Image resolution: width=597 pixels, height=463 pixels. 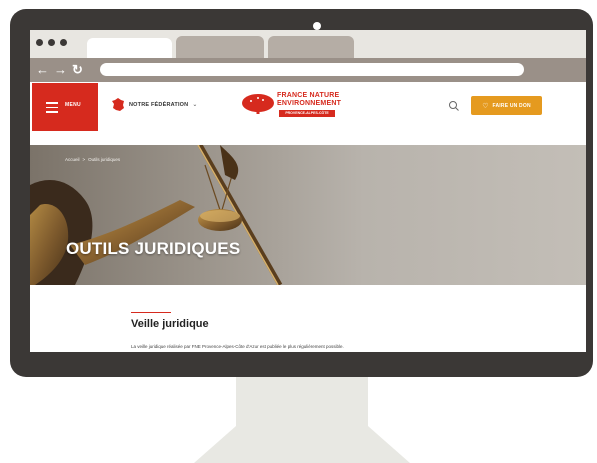 I want to click on logo-text-line1: FRANCE NATURE, so click(x=308, y=95).